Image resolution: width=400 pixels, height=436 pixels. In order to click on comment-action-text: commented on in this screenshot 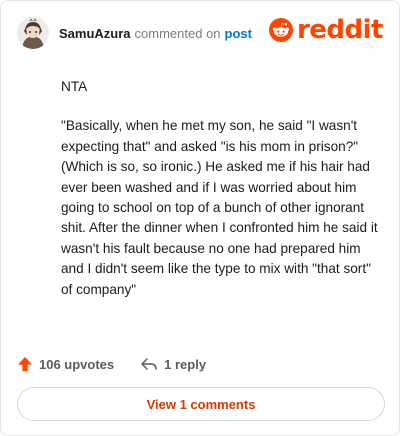, I will do `click(177, 33)`.